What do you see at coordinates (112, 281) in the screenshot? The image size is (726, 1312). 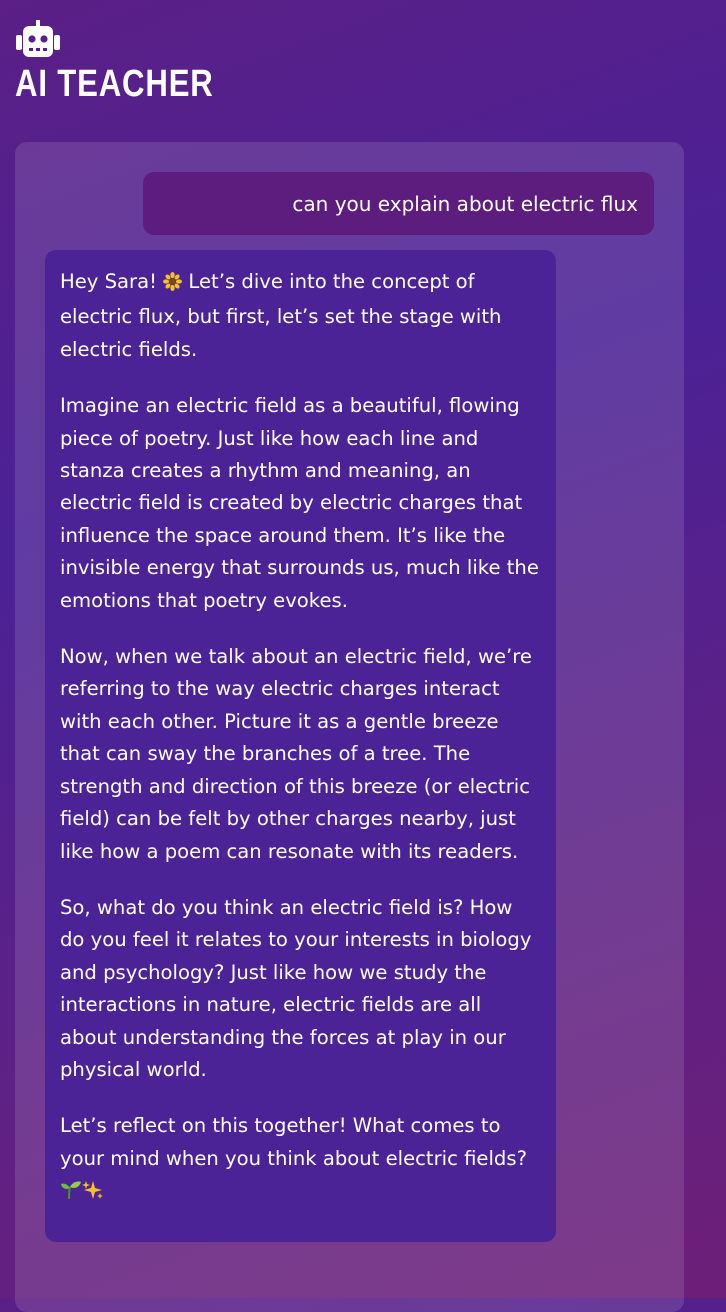 I see `ai-paragraph-text: Hey Sara!` at bounding box center [112, 281].